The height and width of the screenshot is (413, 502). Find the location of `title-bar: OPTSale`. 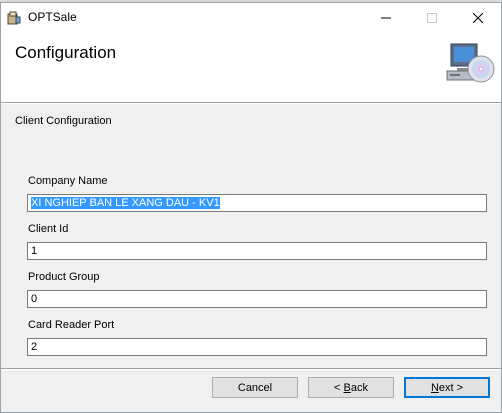

title-bar: OPTSale is located at coordinates (251, 18).